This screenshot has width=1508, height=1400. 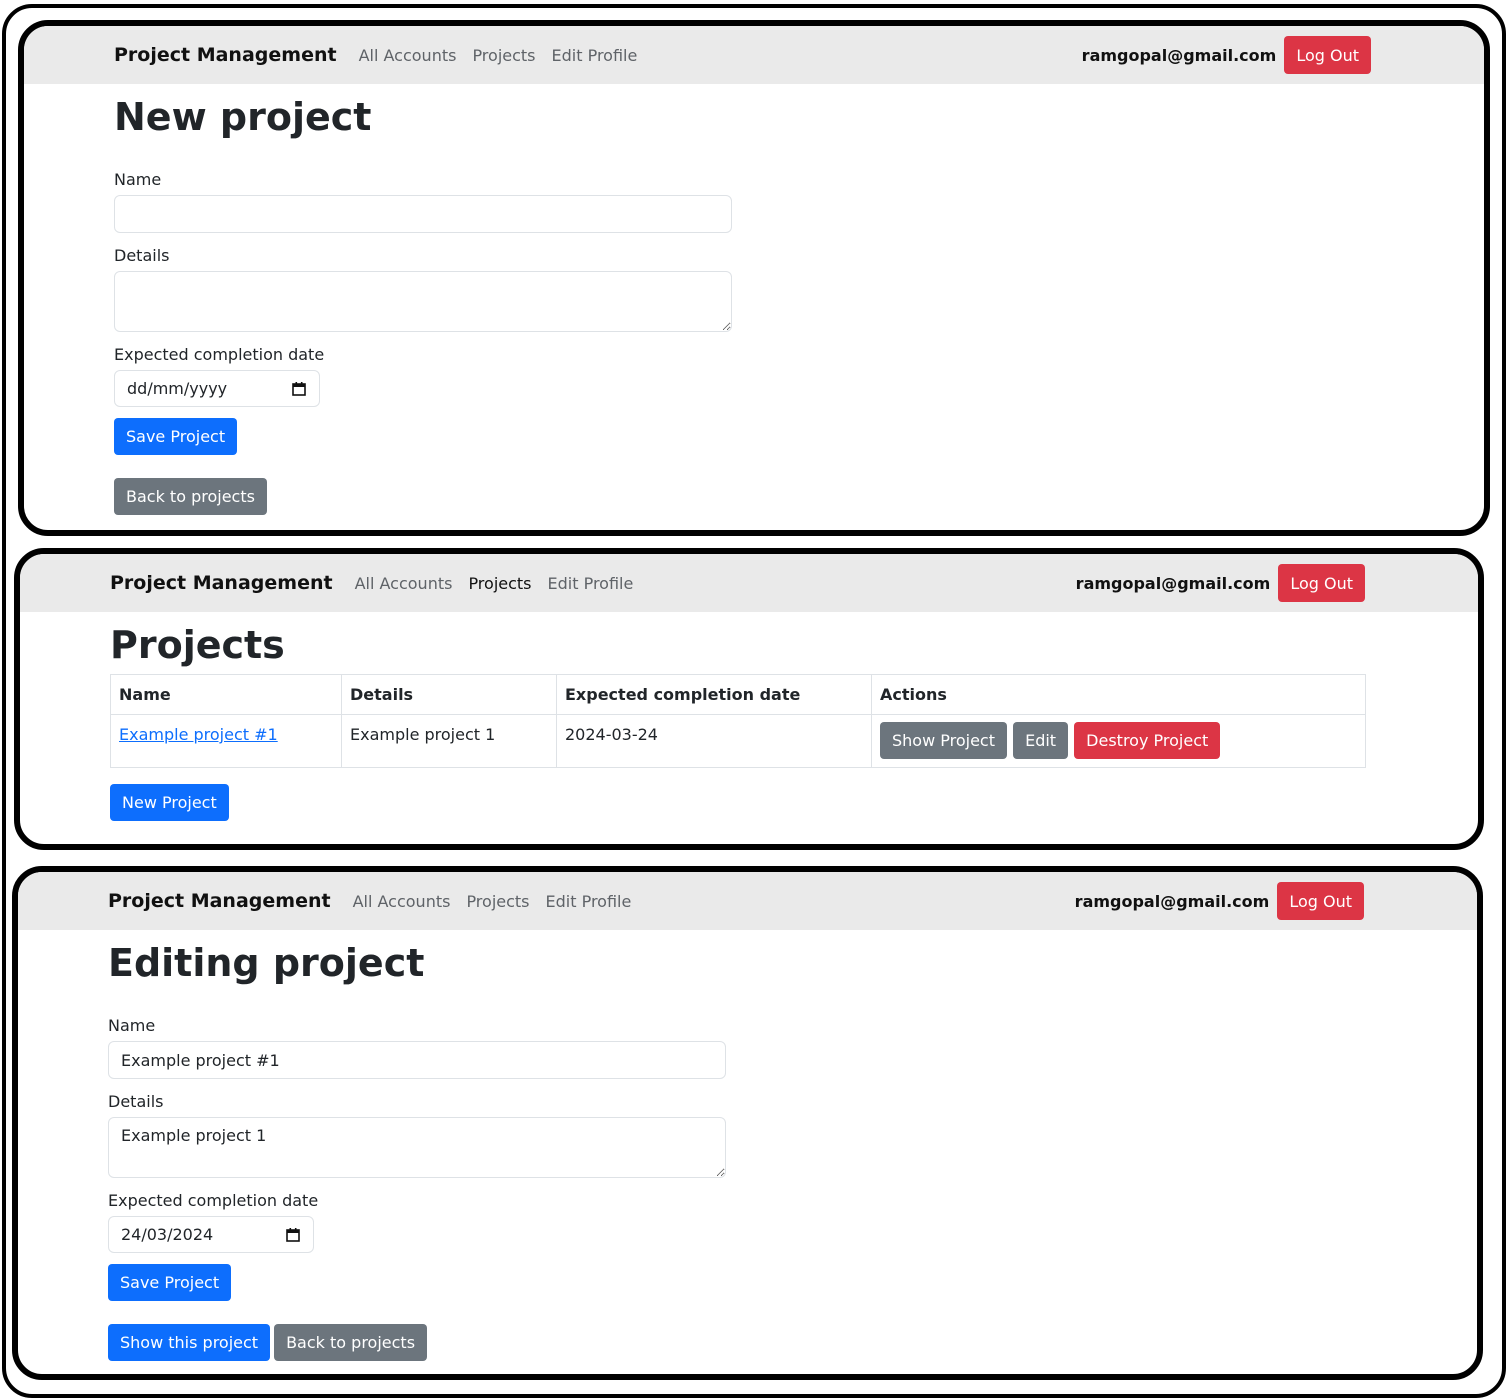 What do you see at coordinates (169, 802) in the screenshot?
I see `new-project-button: New Project` at bounding box center [169, 802].